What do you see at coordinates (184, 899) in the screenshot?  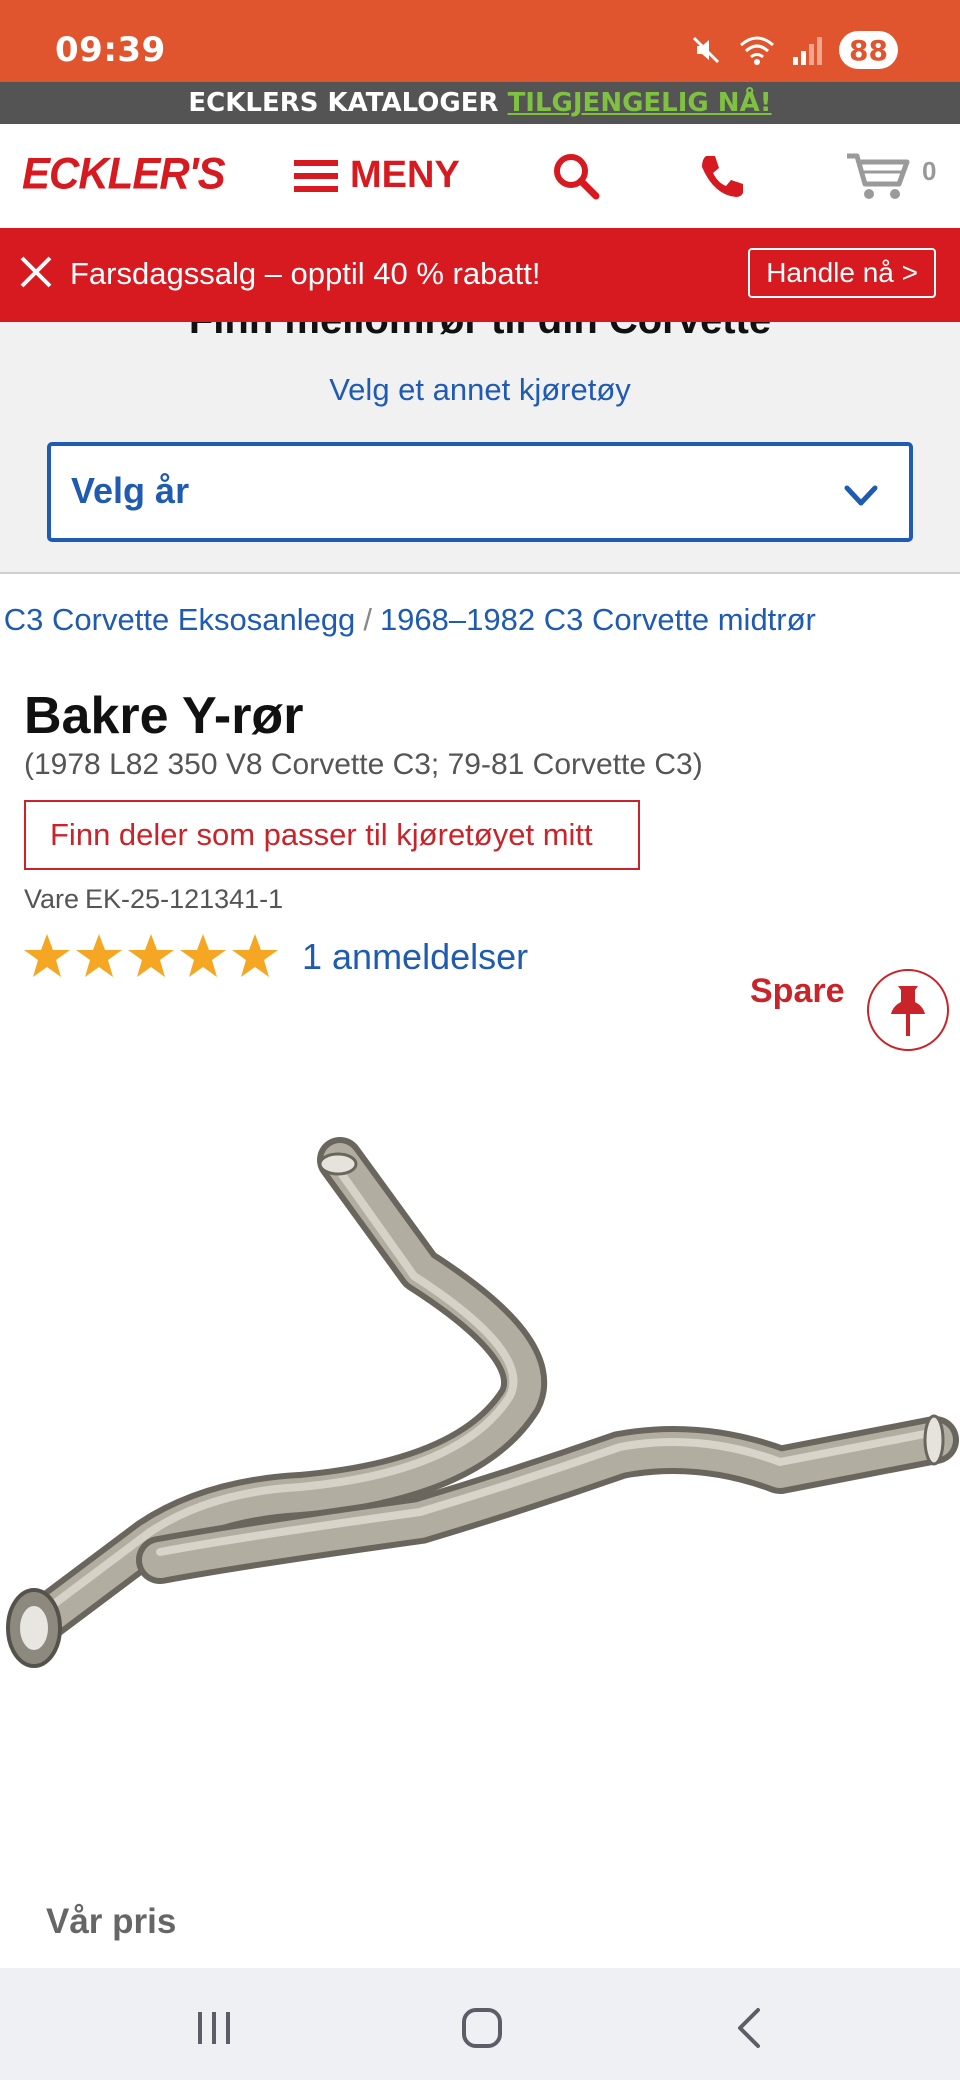 I see `sku-value: EK-25-121341-1` at bounding box center [184, 899].